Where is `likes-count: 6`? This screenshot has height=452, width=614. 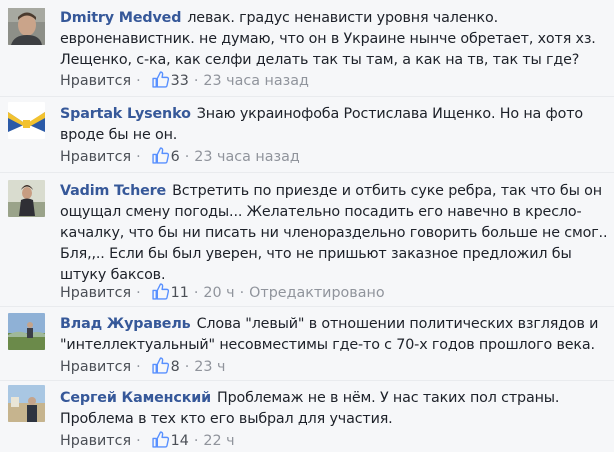
likes-count: 6 is located at coordinates (175, 157).